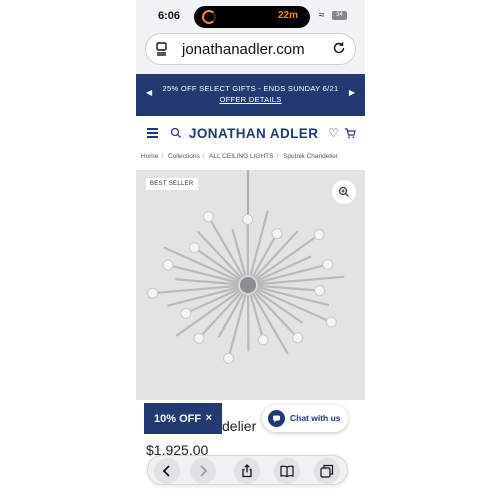  I want to click on chat-bubble-icon, so click(276, 418).